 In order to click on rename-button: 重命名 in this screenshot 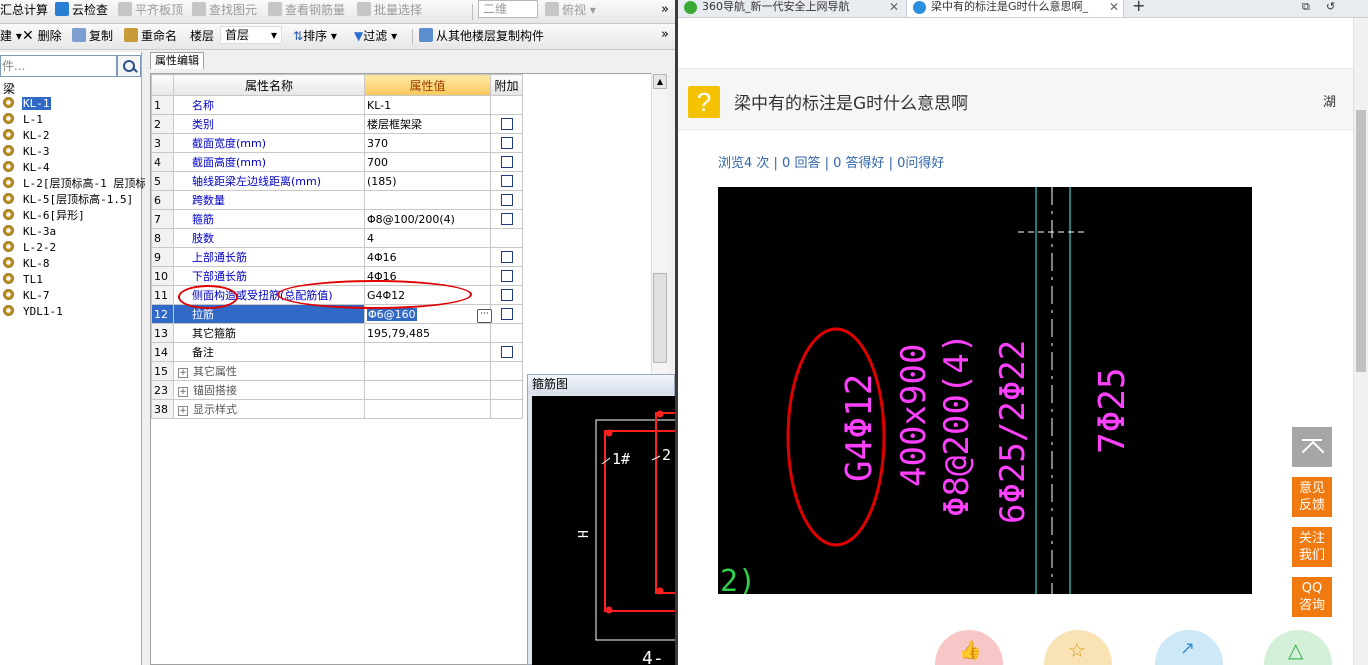, I will do `click(150, 38)`.